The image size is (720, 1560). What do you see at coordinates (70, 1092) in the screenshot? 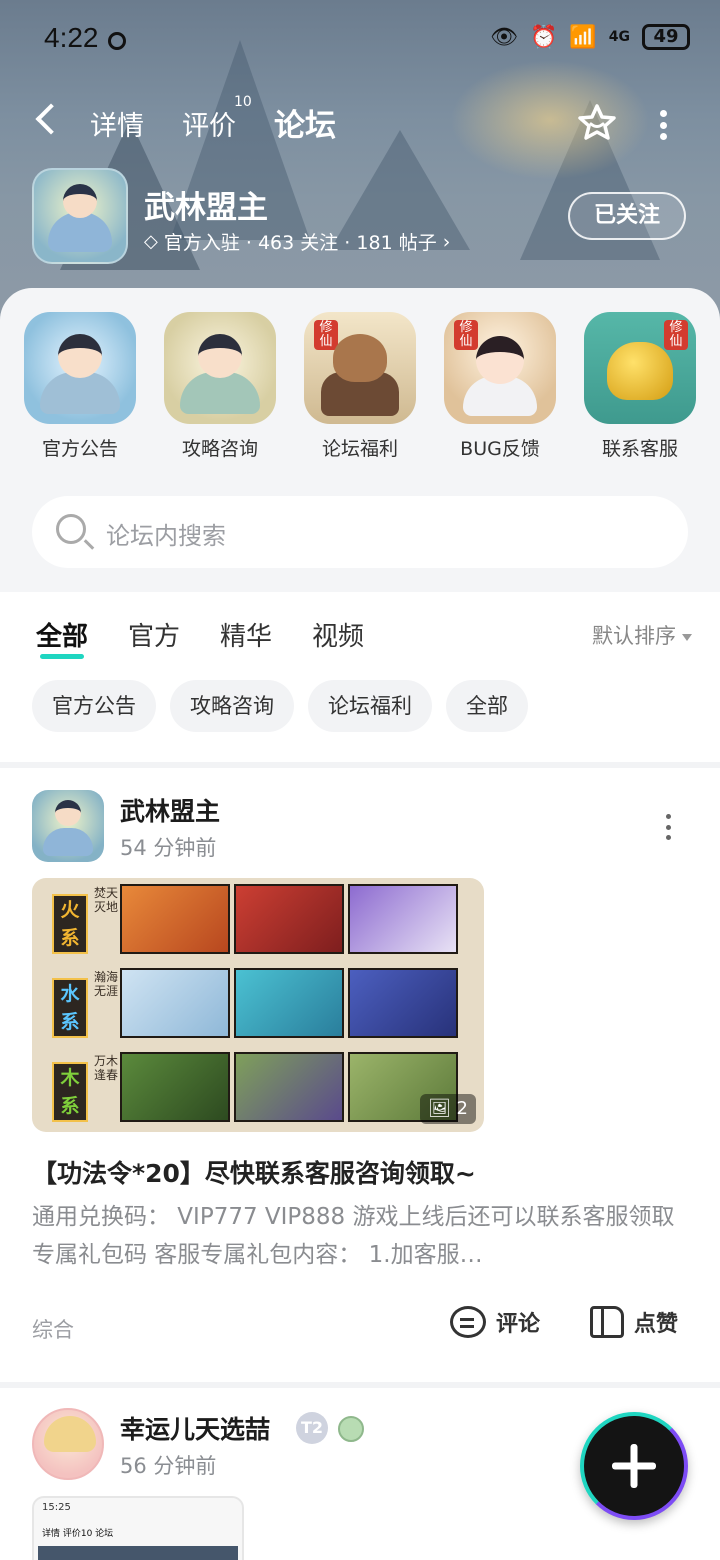
I see `element-label-wood: 木系` at bounding box center [70, 1092].